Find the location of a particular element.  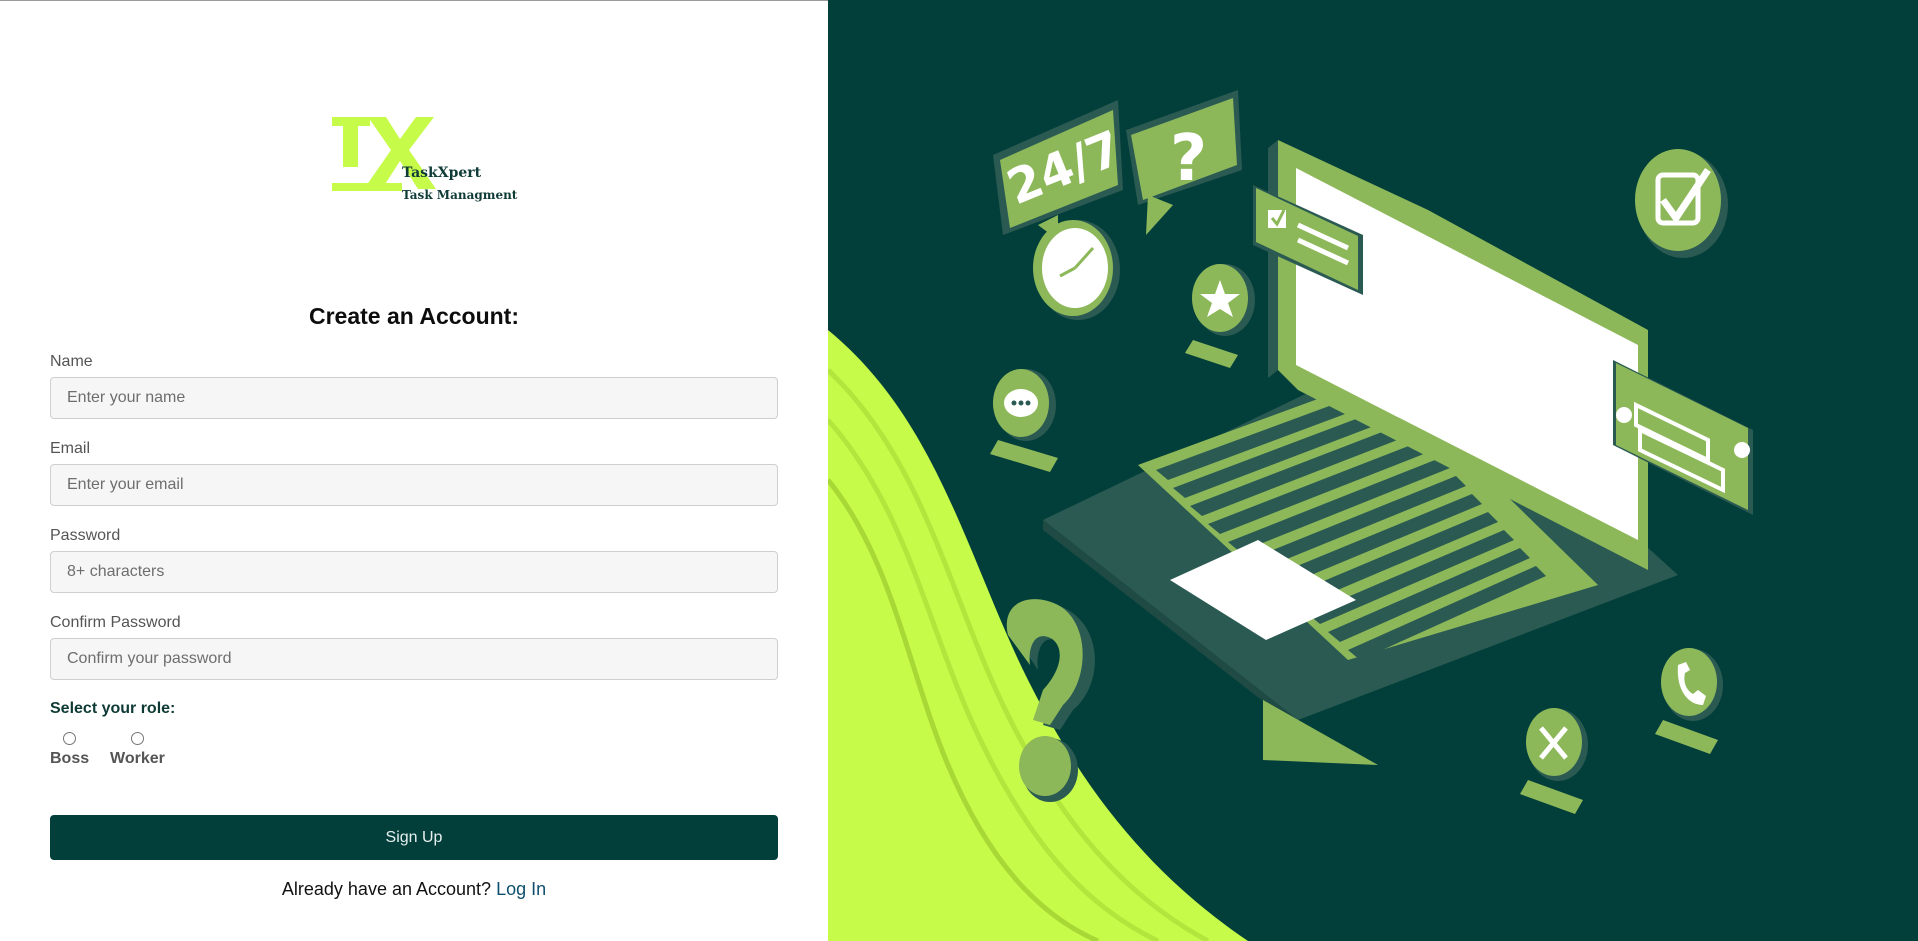

email-label: Email is located at coordinates (70, 448).